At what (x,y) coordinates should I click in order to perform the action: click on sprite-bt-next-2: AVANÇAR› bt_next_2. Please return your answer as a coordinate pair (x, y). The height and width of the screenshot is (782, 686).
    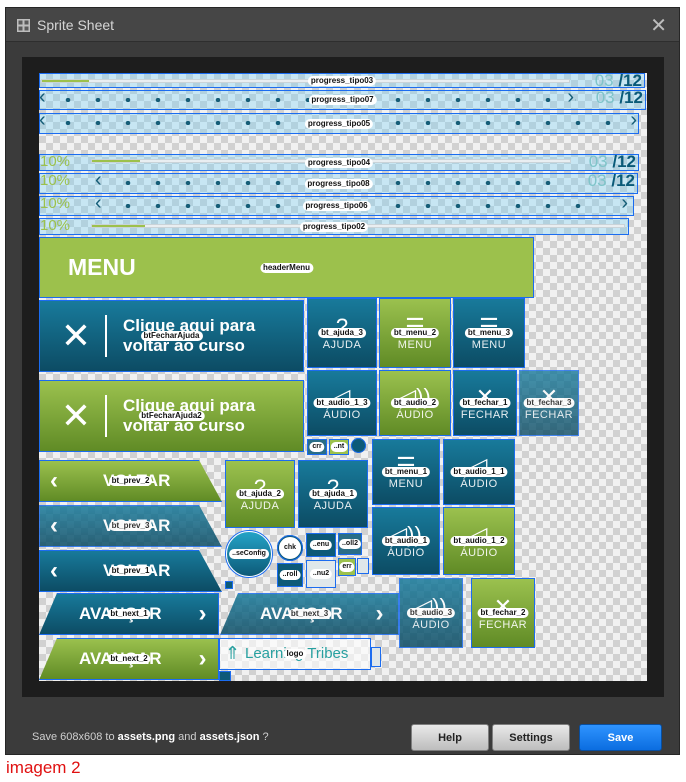
    Looking at the image, I should click on (129, 659).